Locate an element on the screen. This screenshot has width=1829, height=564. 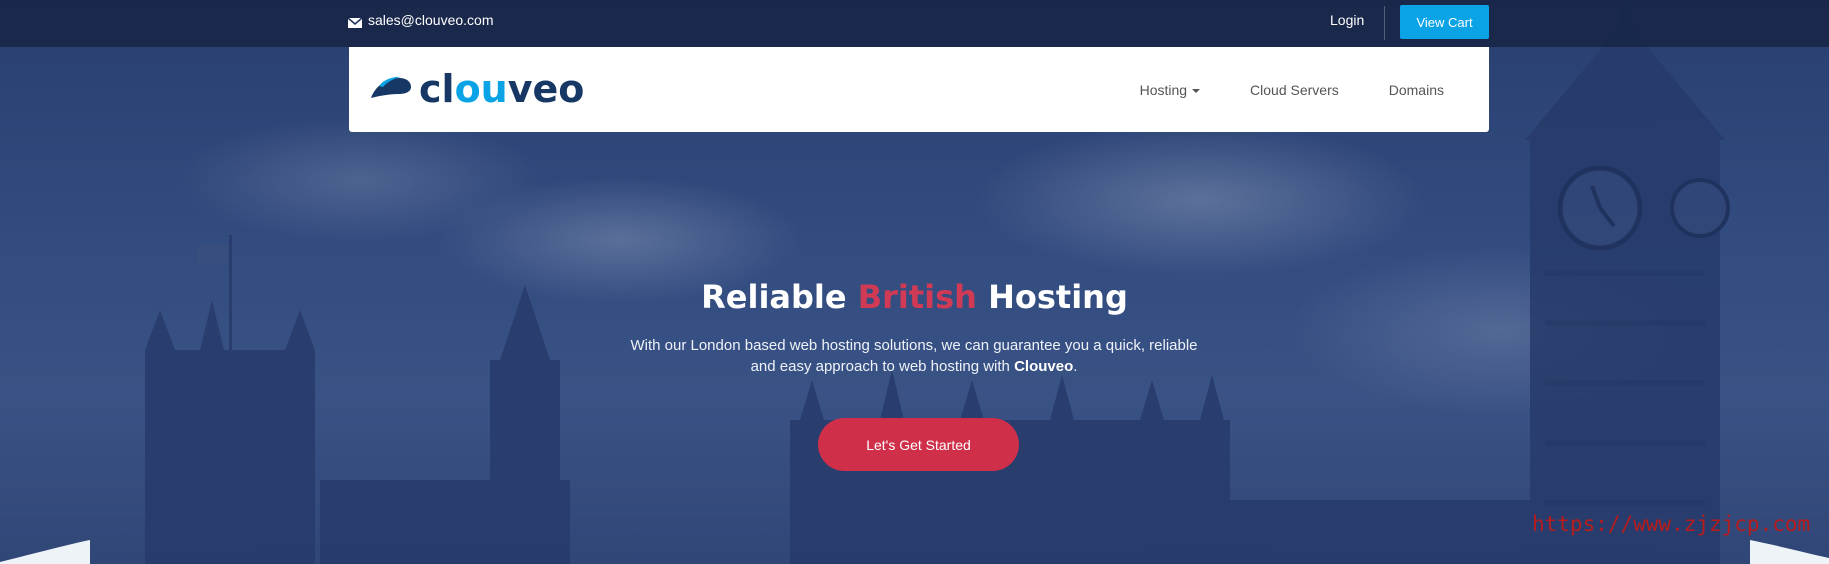
hero-title: Reliable British Hosting is located at coordinates (914, 297).